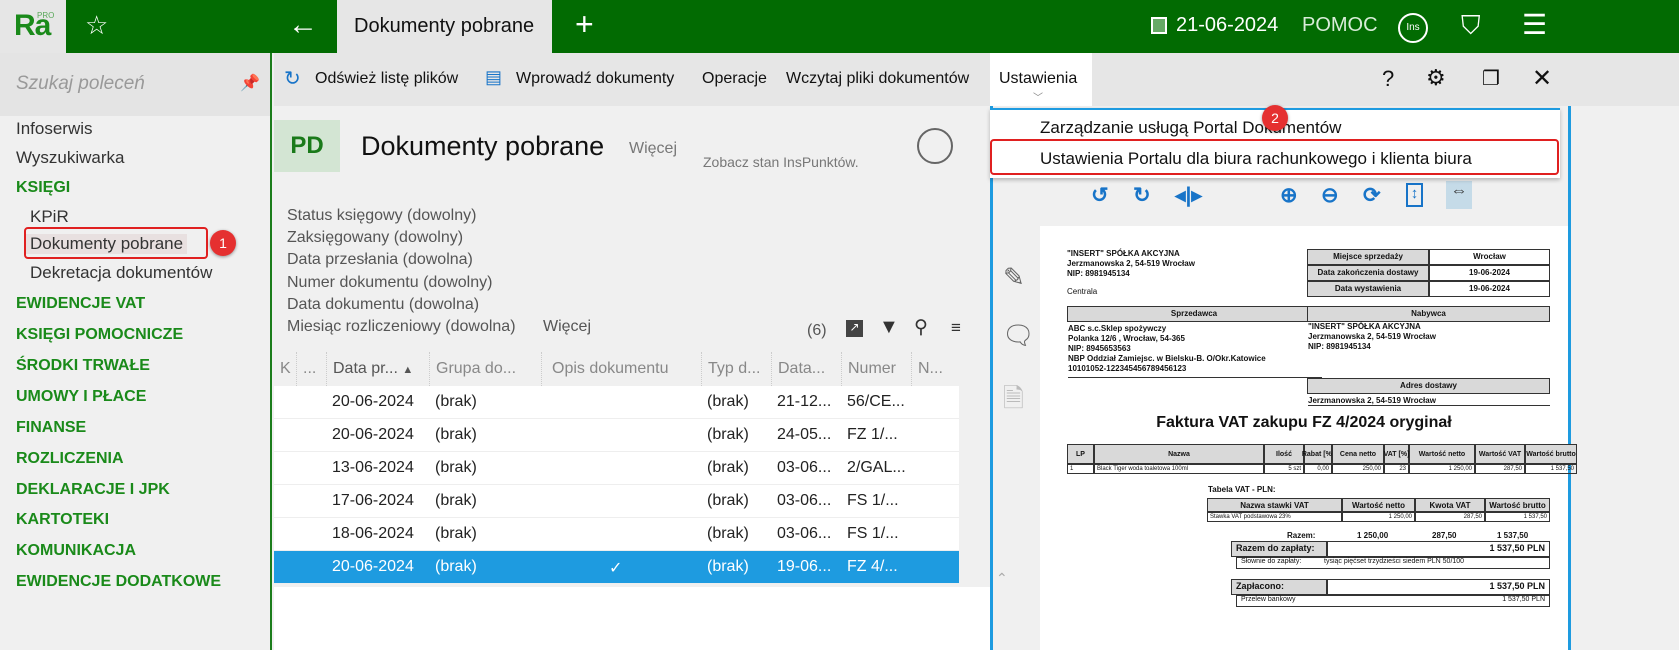 This screenshot has width=1679, height=650. What do you see at coordinates (96, 25) in the screenshot?
I see `star-icon: ☆` at bounding box center [96, 25].